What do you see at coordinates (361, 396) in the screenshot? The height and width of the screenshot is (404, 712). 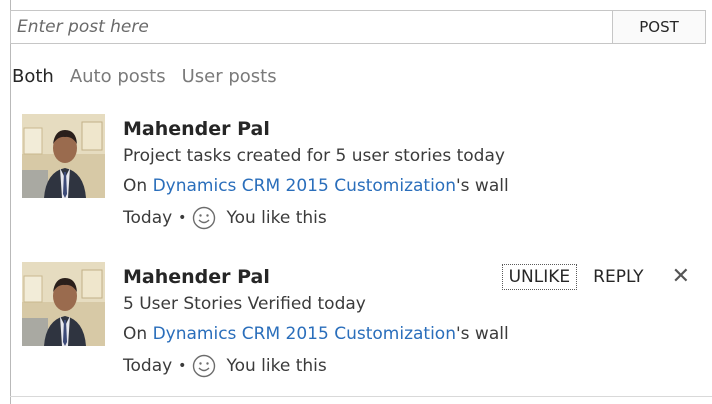 I see `divider` at bounding box center [361, 396].